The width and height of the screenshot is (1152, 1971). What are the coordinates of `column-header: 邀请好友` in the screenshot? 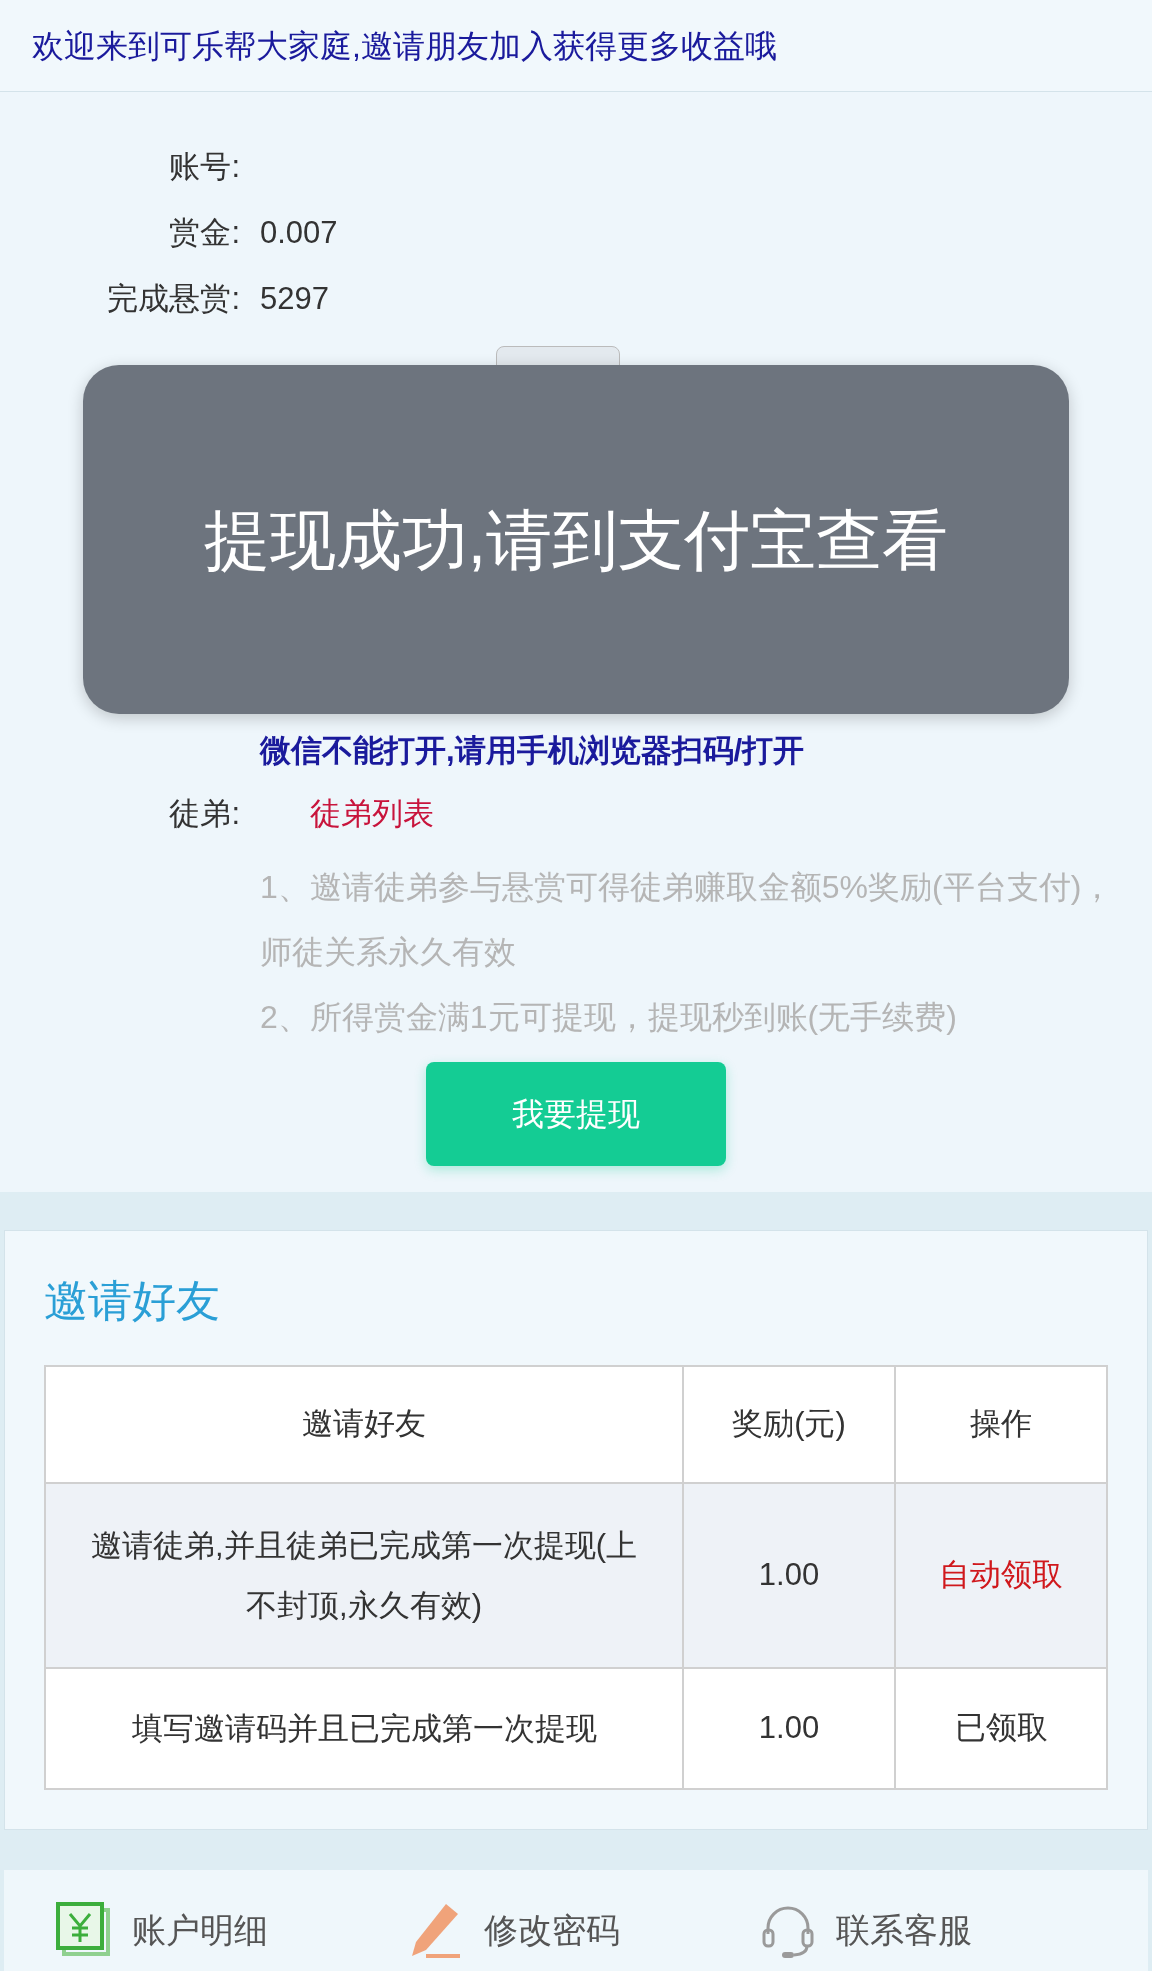 It's located at (364, 1424).